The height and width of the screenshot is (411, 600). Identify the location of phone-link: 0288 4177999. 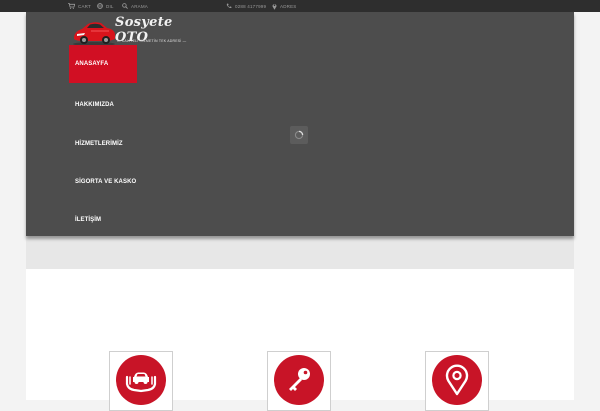
(246, 6).